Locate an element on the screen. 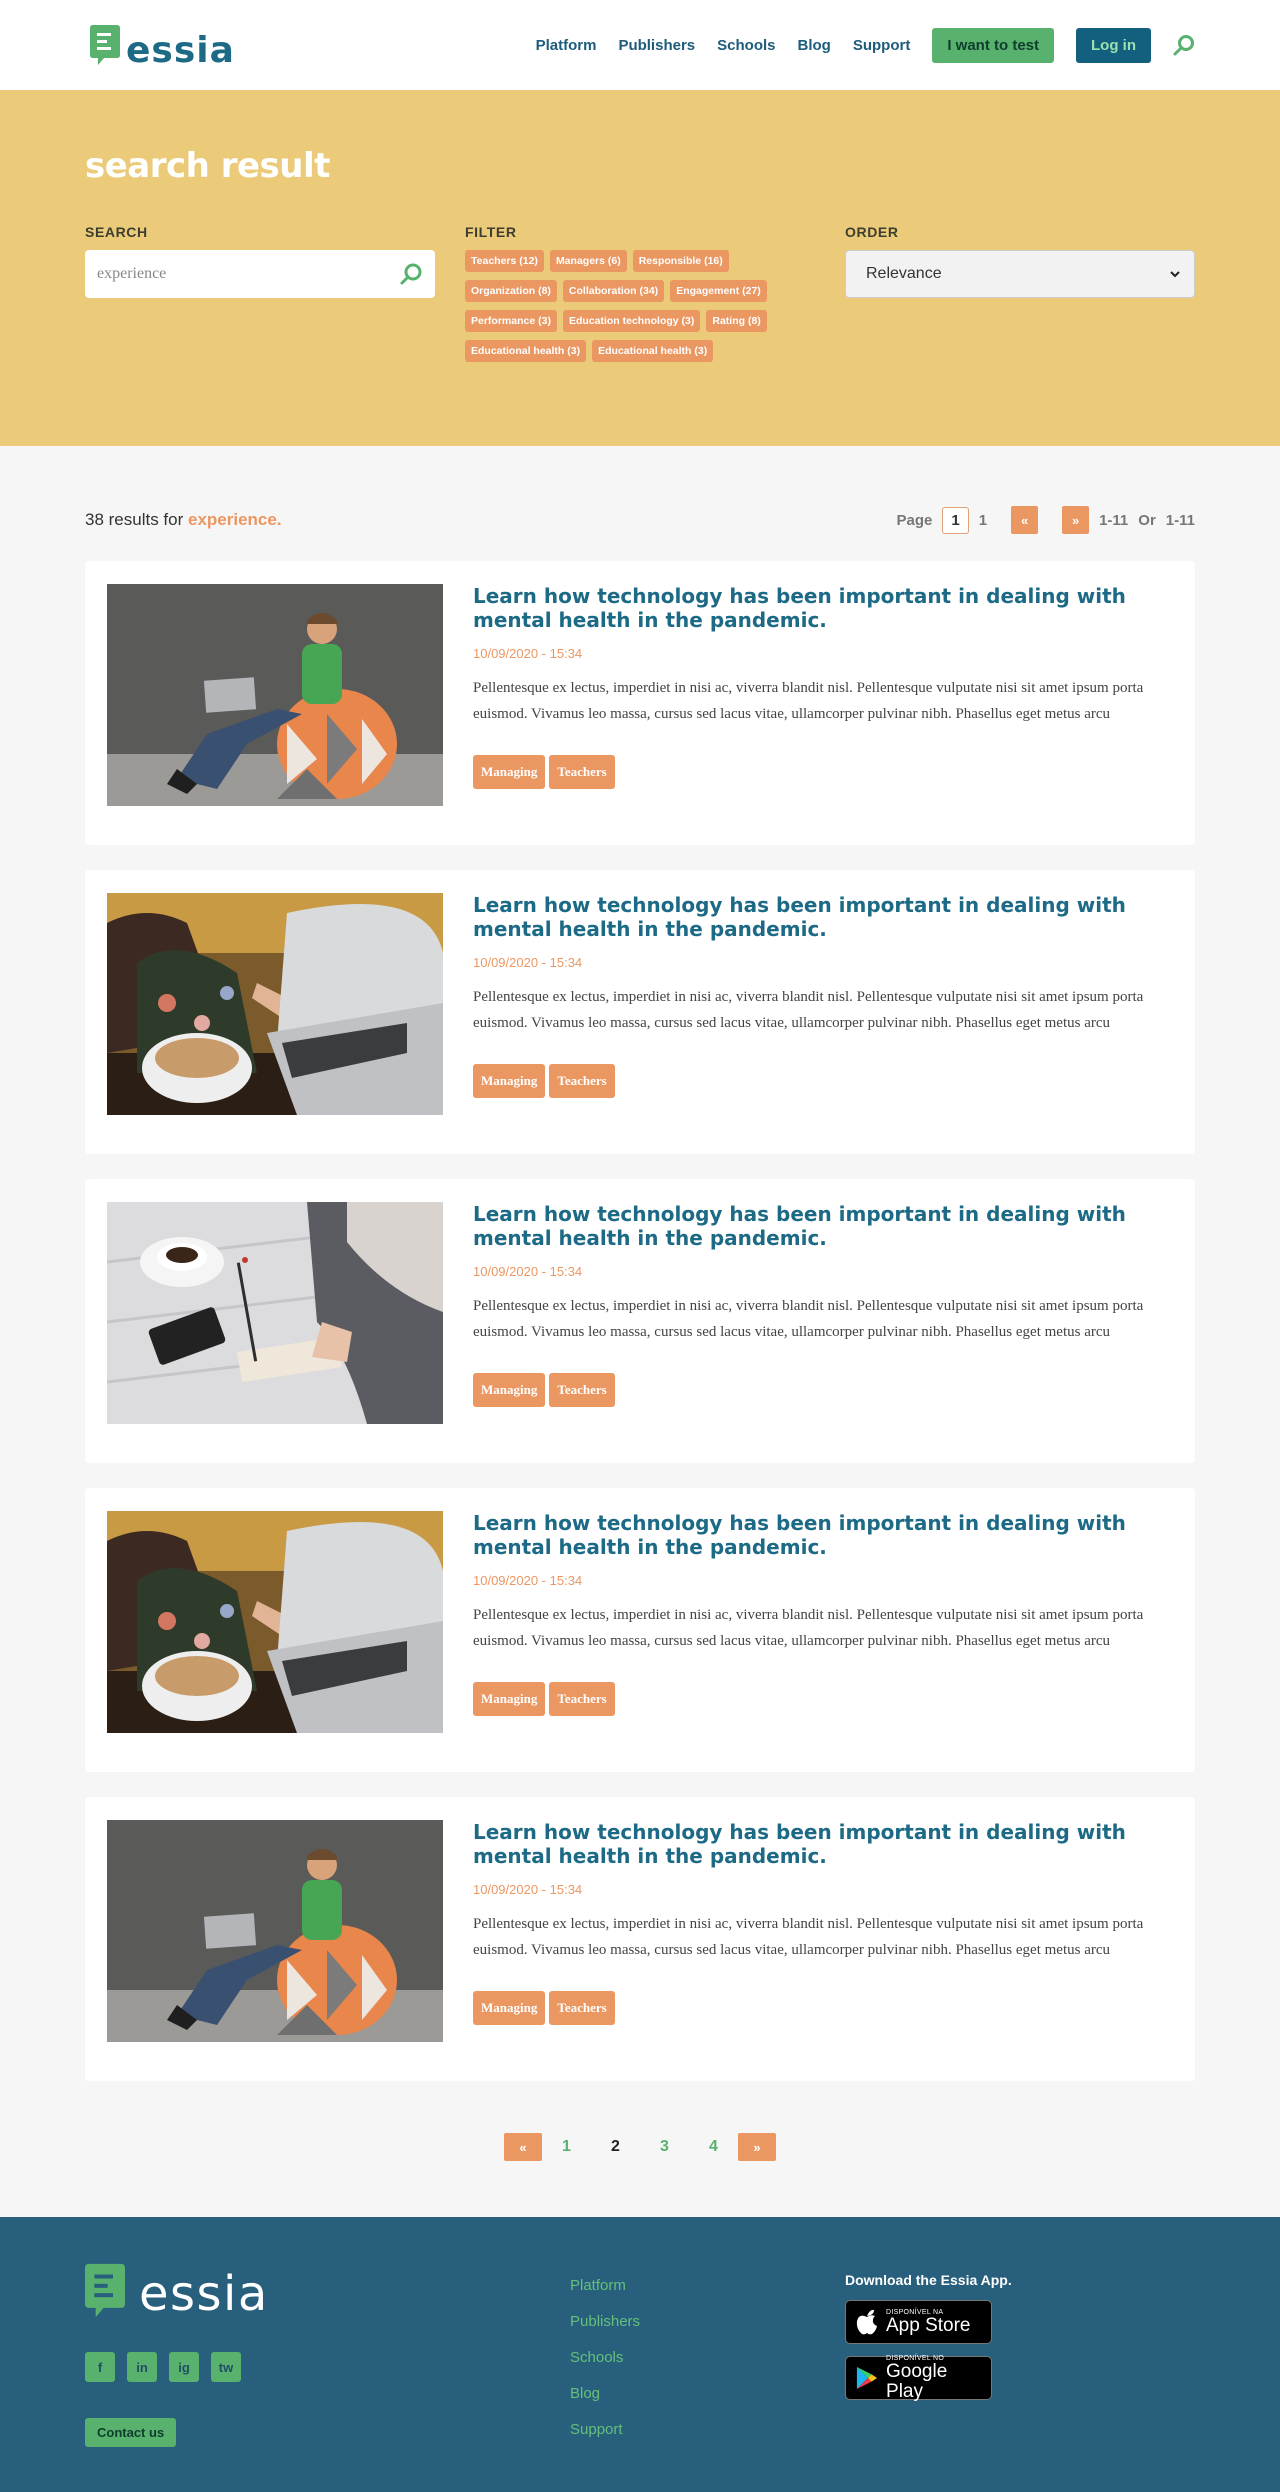 The height and width of the screenshot is (2492, 1280). filter-chip: Engagement (27) is located at coordinates (718, 291).